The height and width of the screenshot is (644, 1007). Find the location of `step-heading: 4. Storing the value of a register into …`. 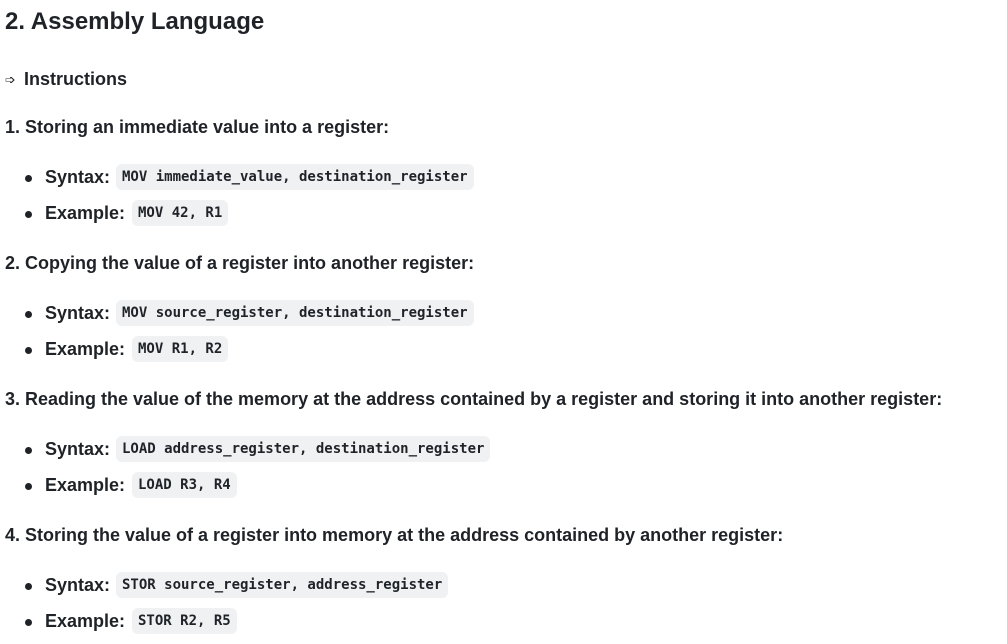

step-heading: 4. Storing the value of a register into … is located at coordinates (394, 535).